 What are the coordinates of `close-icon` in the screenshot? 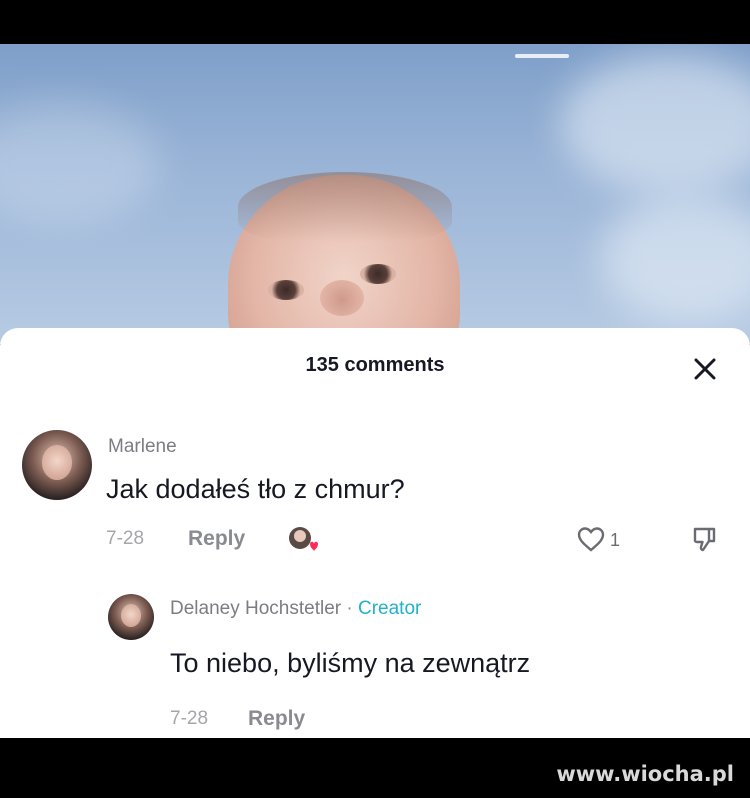 It's located at (705, 369).